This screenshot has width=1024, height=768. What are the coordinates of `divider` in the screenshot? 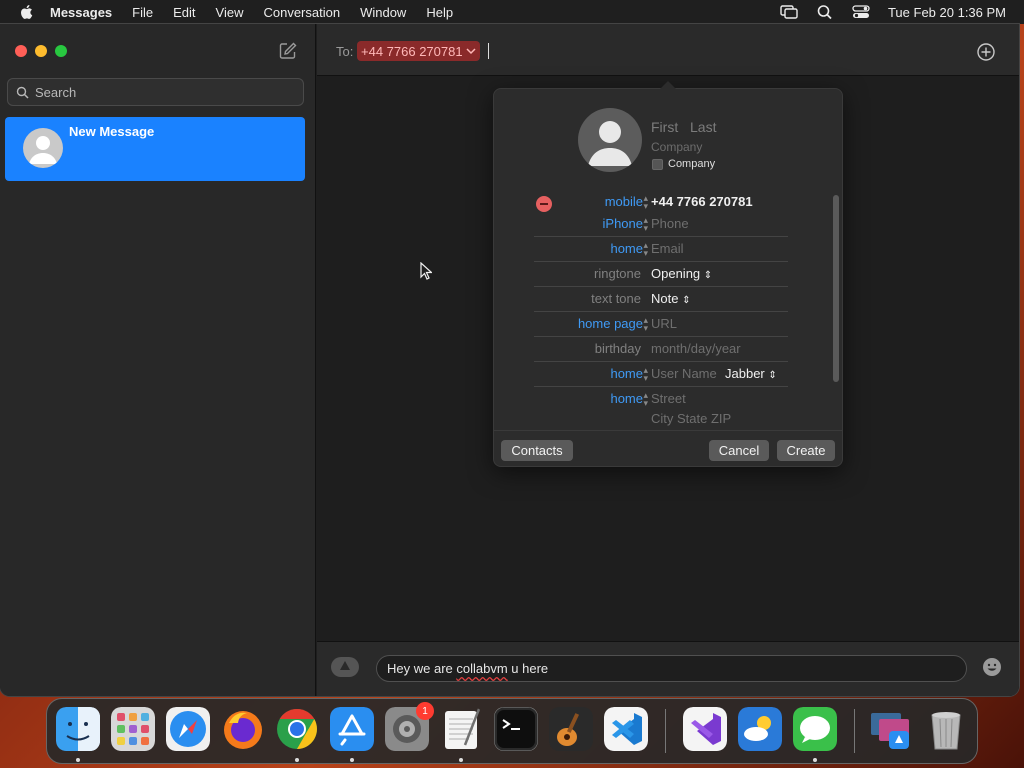 It's located at (668, 430).